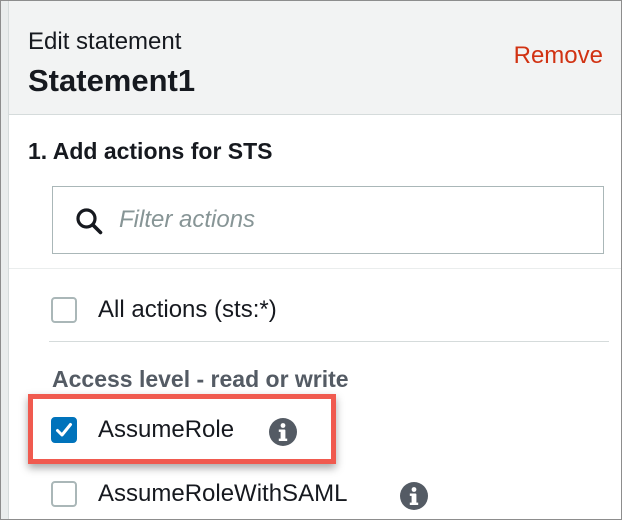 This screenshot has height=520, width=622. What do you see at coordinates (150, 151) in the screenshot?
I see `section-title: 1. Add actions for STS` at bounding box center [150, 151].